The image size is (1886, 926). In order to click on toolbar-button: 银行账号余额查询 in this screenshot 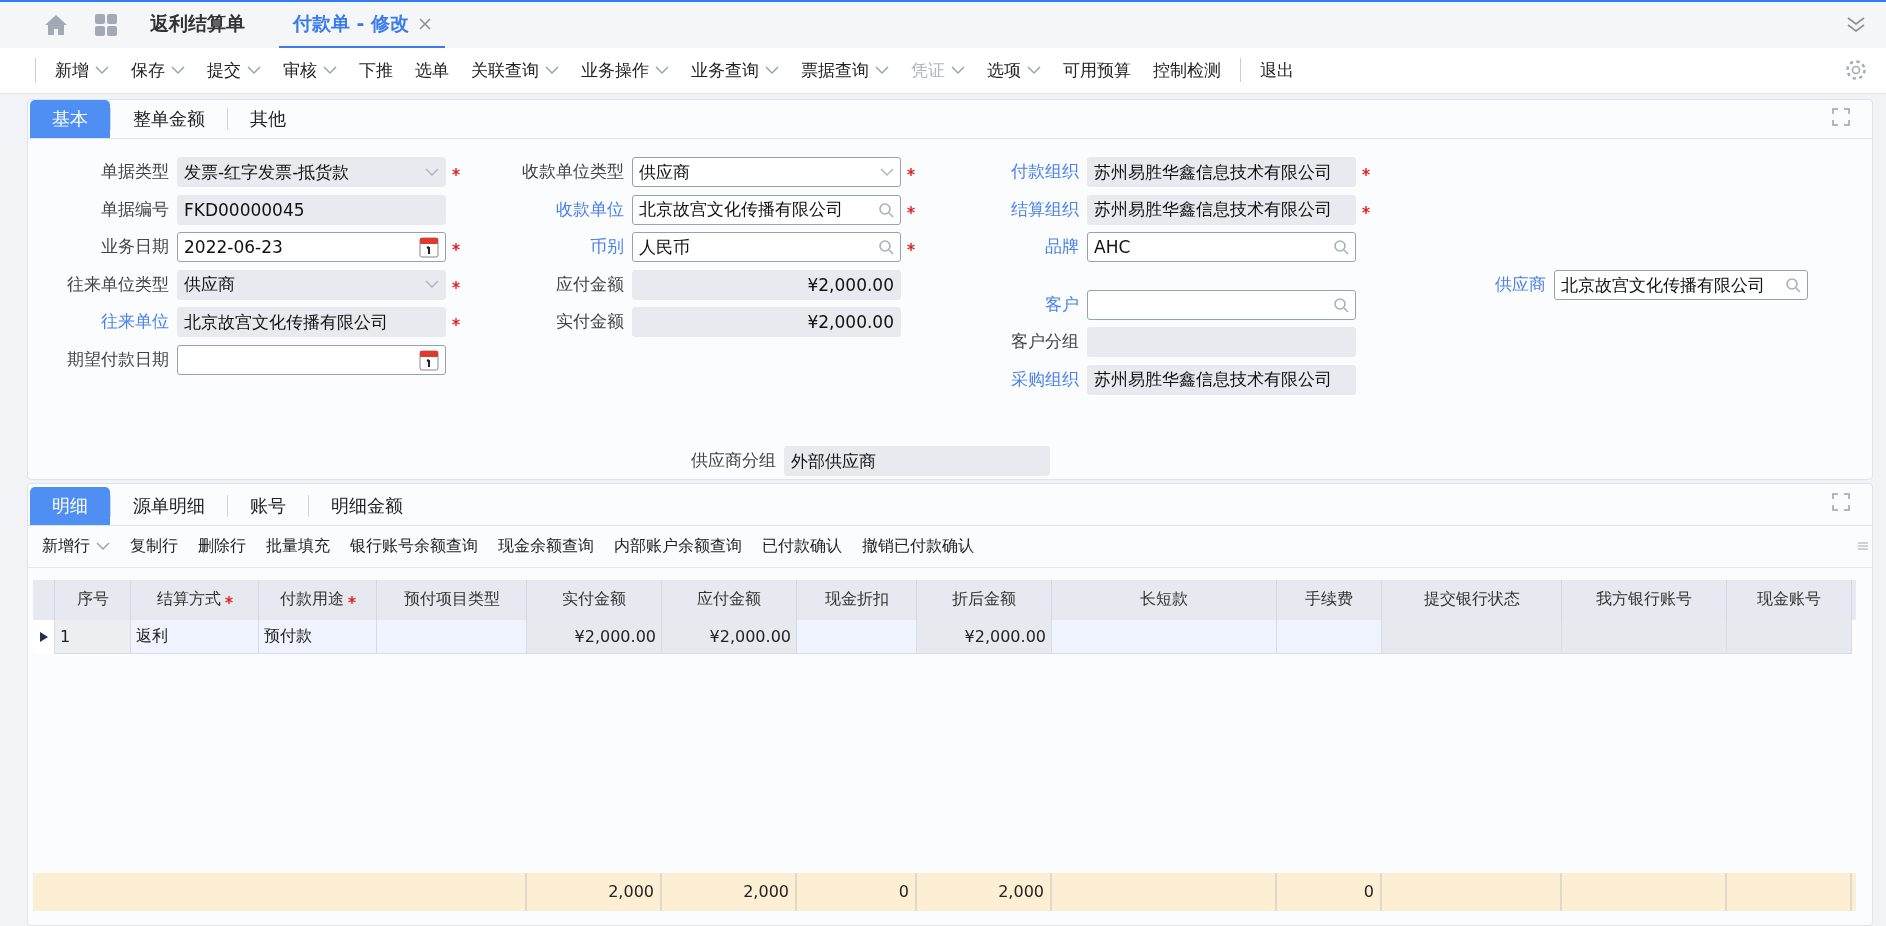, I will do `click(414, 546)`.